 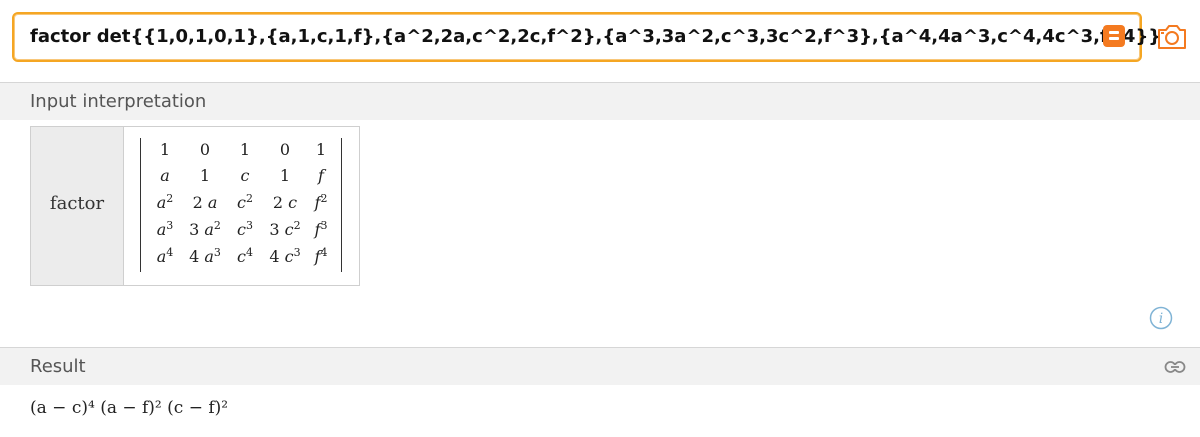 I want to click on result-value: (a − c)⁴ (a − f)² (c − f)², so click(x=129, y=408).